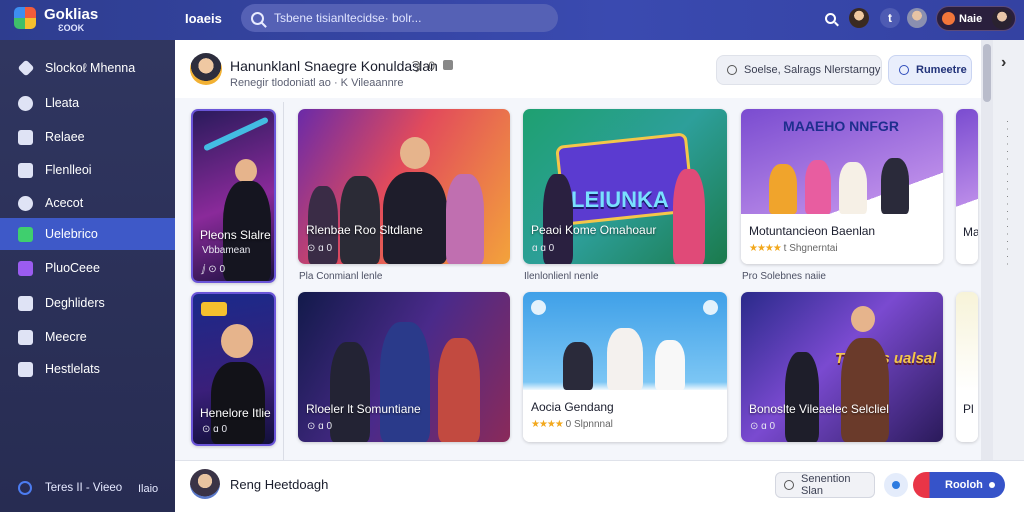 The image size is (1024, 512). What do you see at coordinates (148, 489) in the screenshot?
I see `sidebar-footer-end: Ilaio` at bounding box center [148, 489].